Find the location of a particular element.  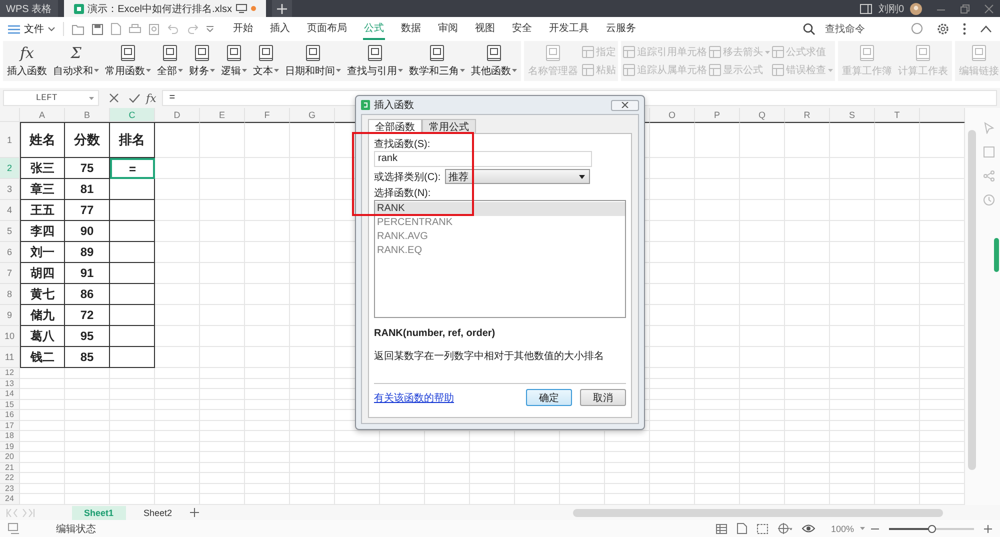

search-label: 查找函数(S): is located at coordinates (403, 144).